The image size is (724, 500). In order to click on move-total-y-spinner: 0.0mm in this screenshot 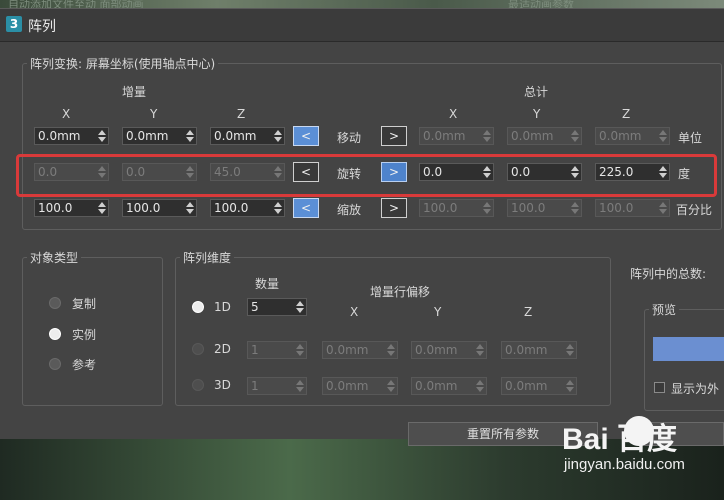, I will do `click(544, 136)`.